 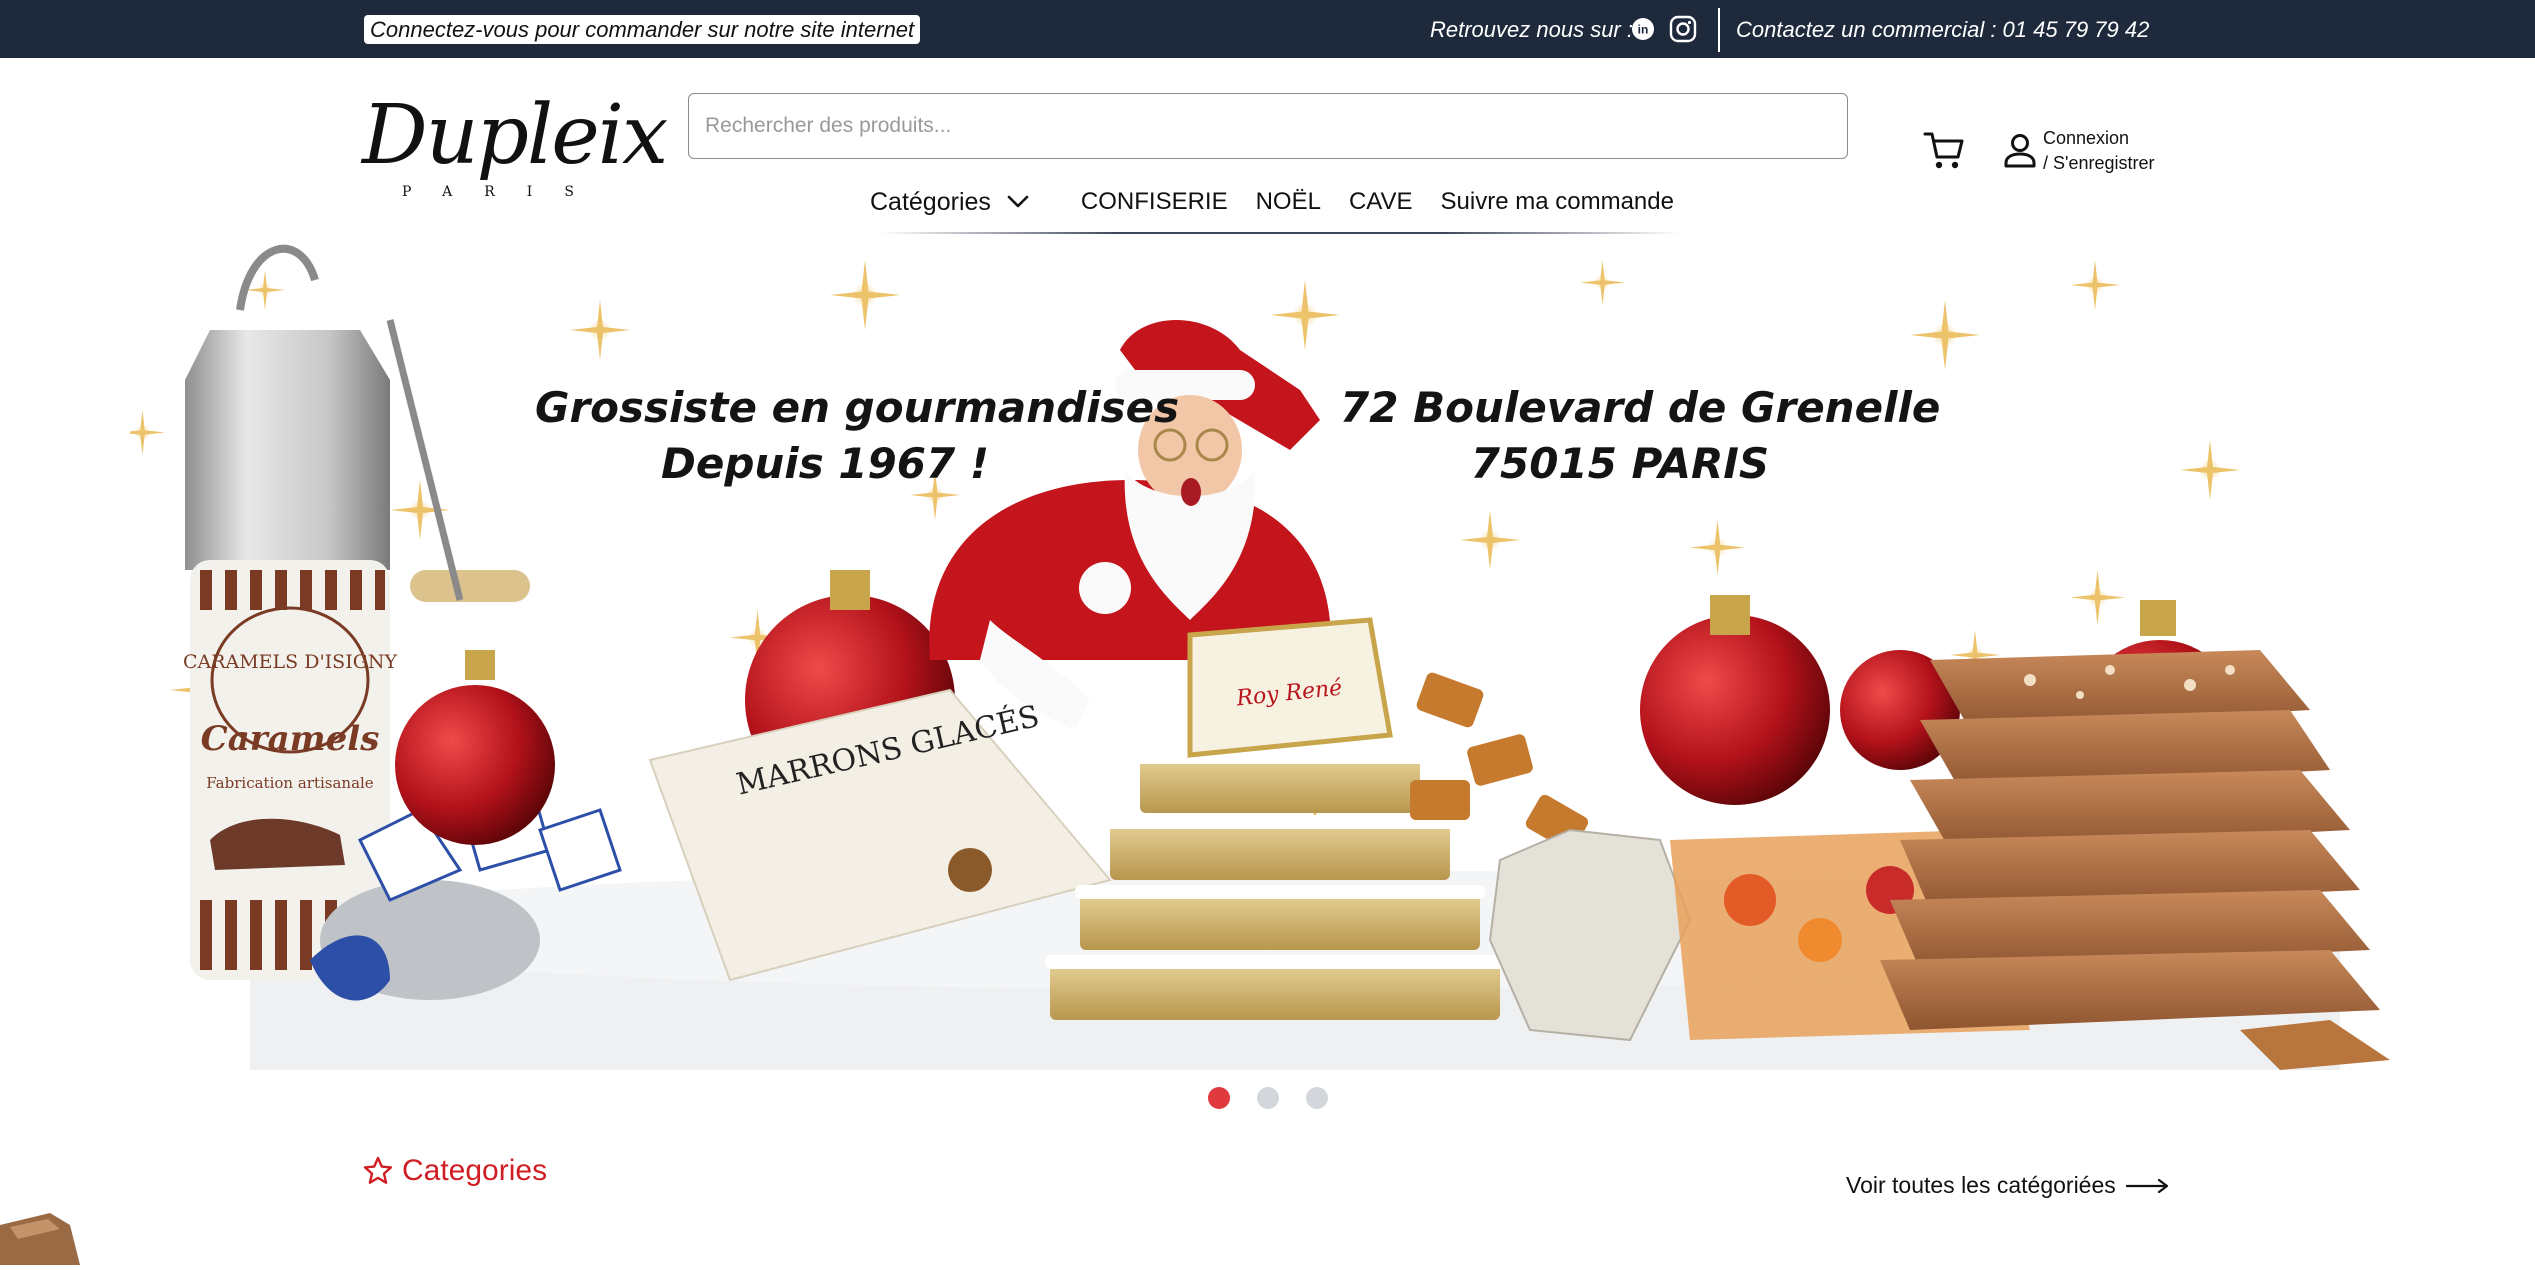 I want to click on logo-subtitle: PARIS, so click(x=504, y=192).